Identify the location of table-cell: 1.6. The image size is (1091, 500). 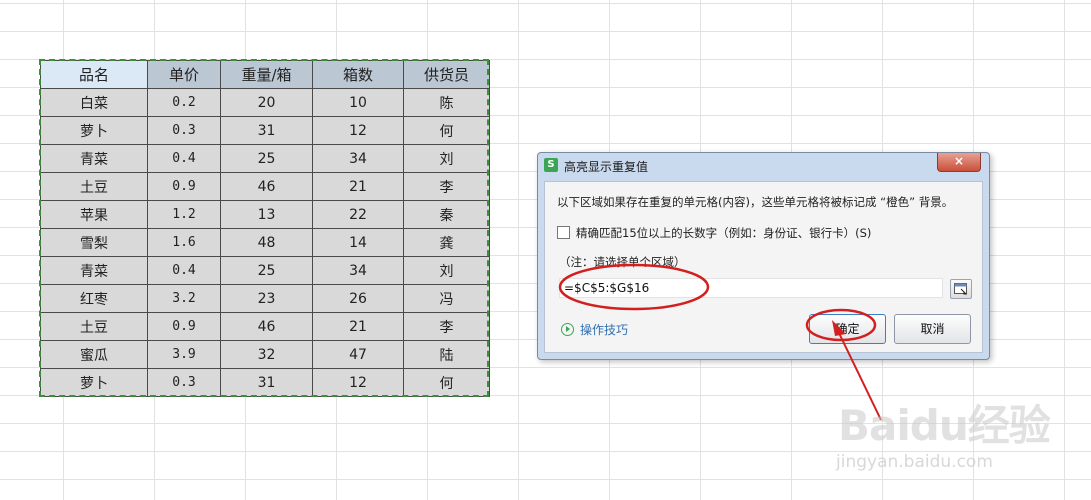
(184, 242).